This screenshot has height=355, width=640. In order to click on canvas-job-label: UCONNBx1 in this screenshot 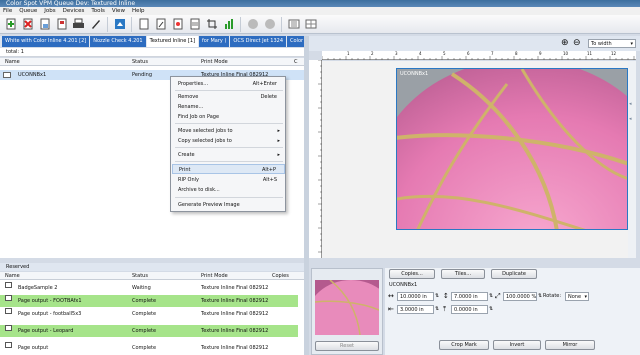, I will do `click(414, 74)`.